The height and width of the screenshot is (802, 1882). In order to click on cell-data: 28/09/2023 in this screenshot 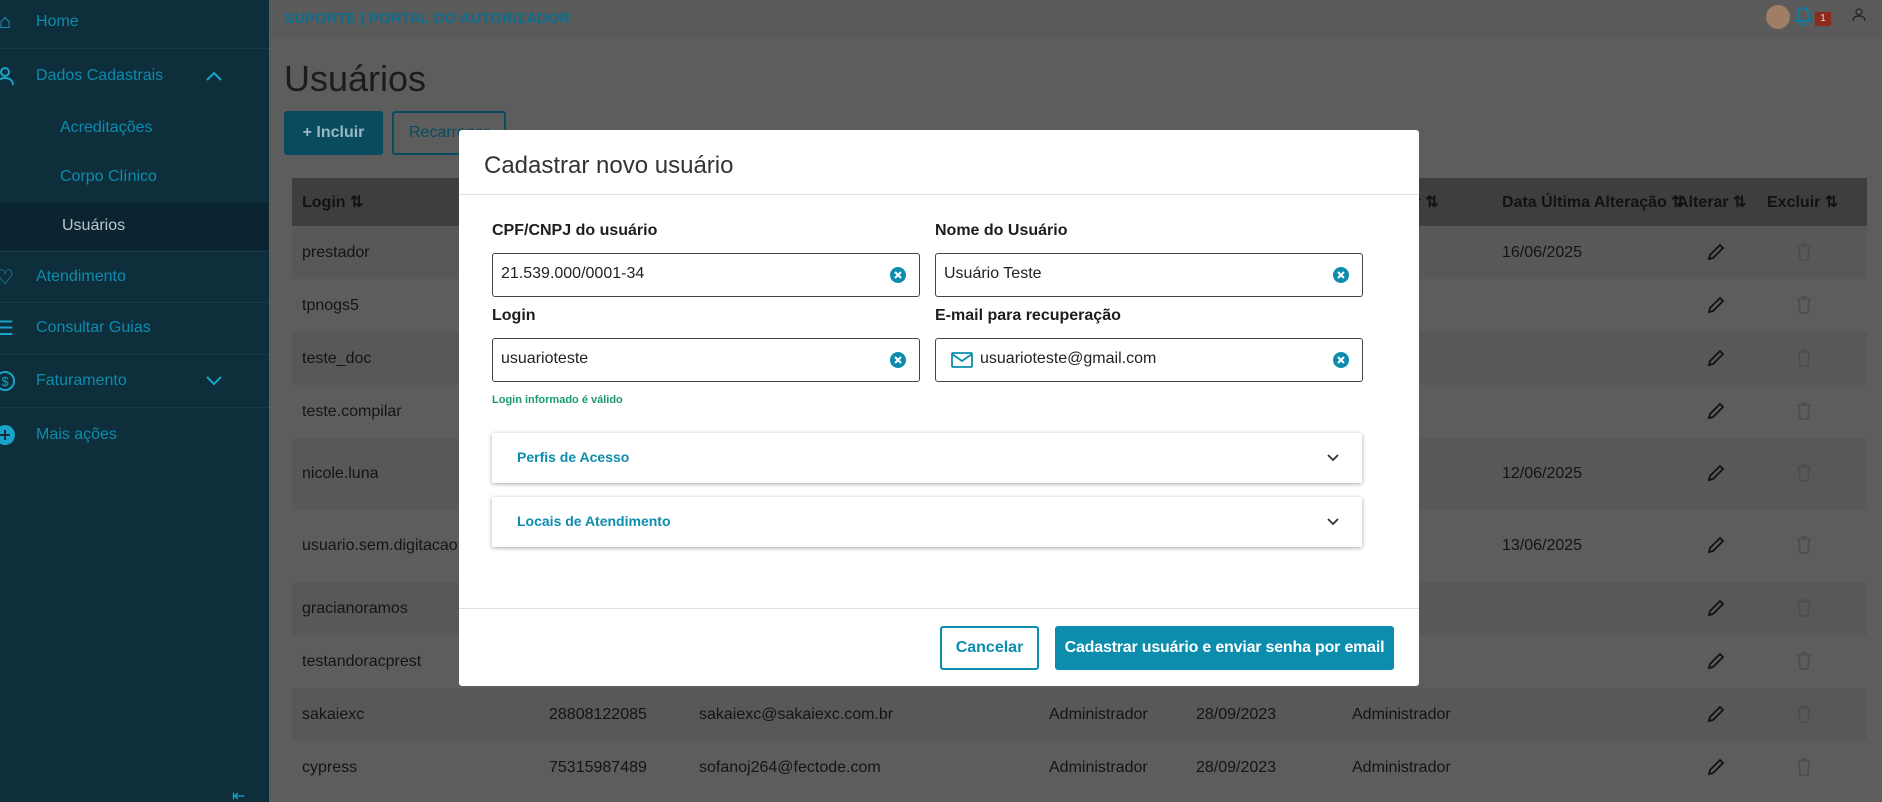, I will do `click(1236, 767)`.